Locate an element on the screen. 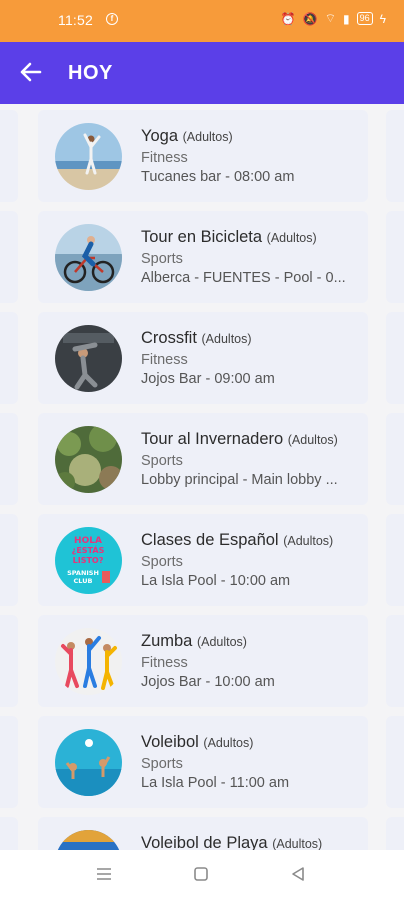 This screenshot has height=900, width=404. notification-icon: f is located at coordinates (112, 19).